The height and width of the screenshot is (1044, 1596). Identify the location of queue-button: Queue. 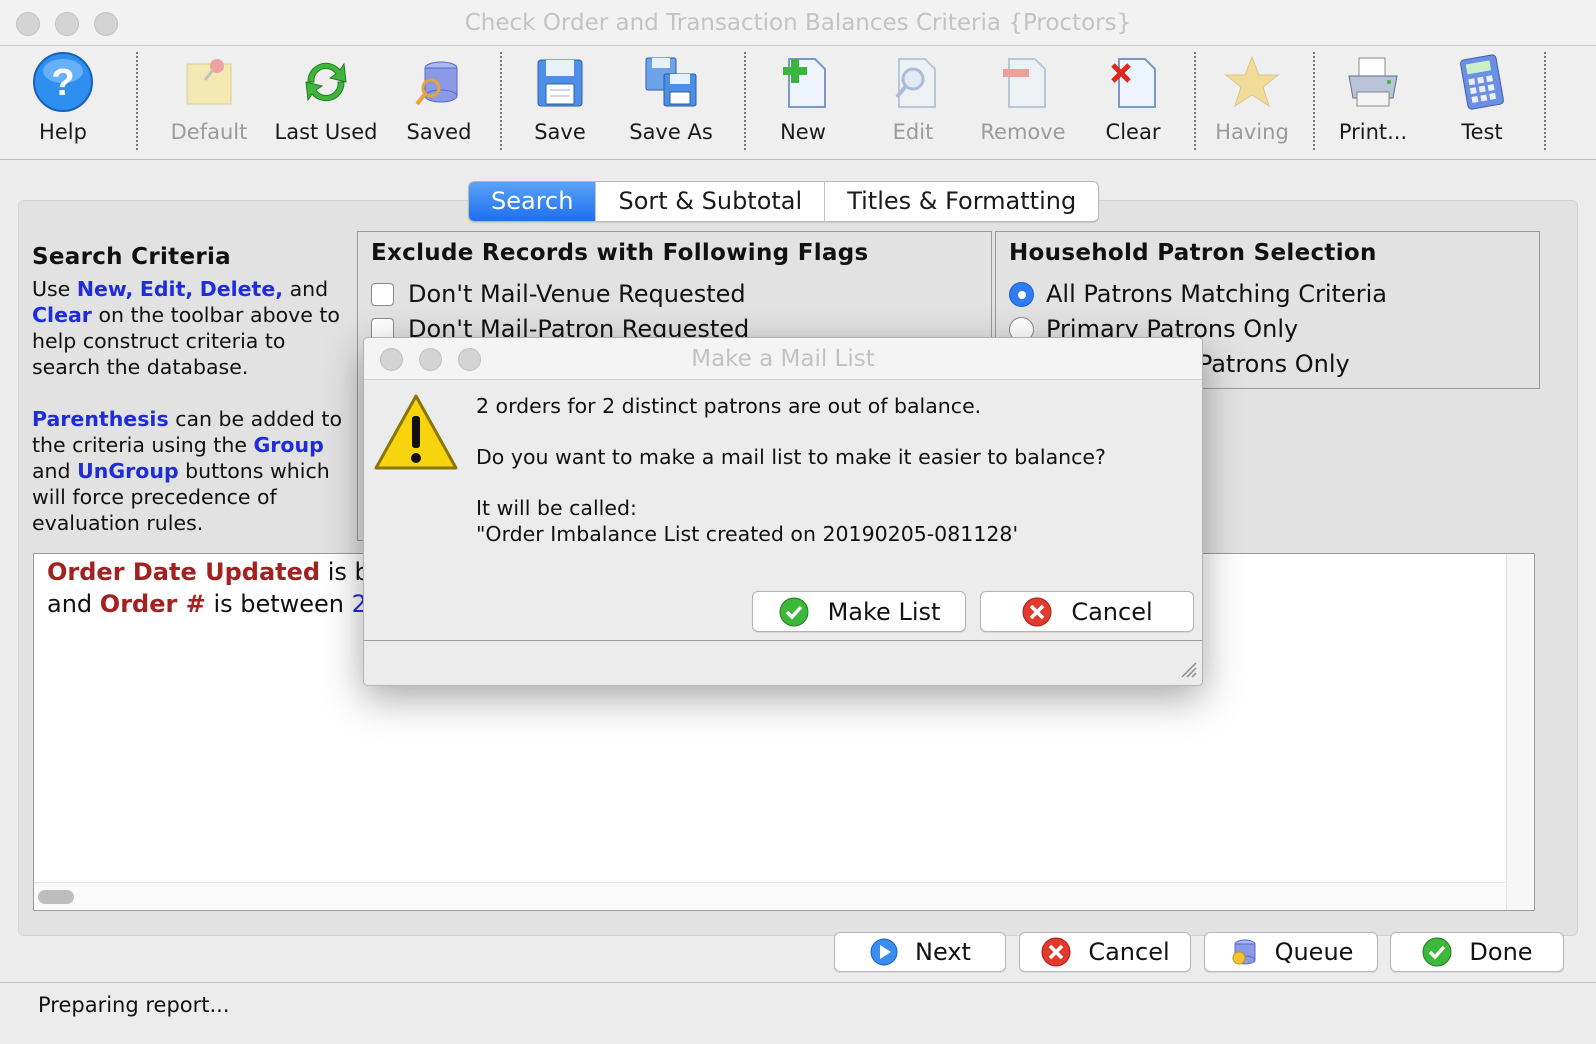
(1291, 952).